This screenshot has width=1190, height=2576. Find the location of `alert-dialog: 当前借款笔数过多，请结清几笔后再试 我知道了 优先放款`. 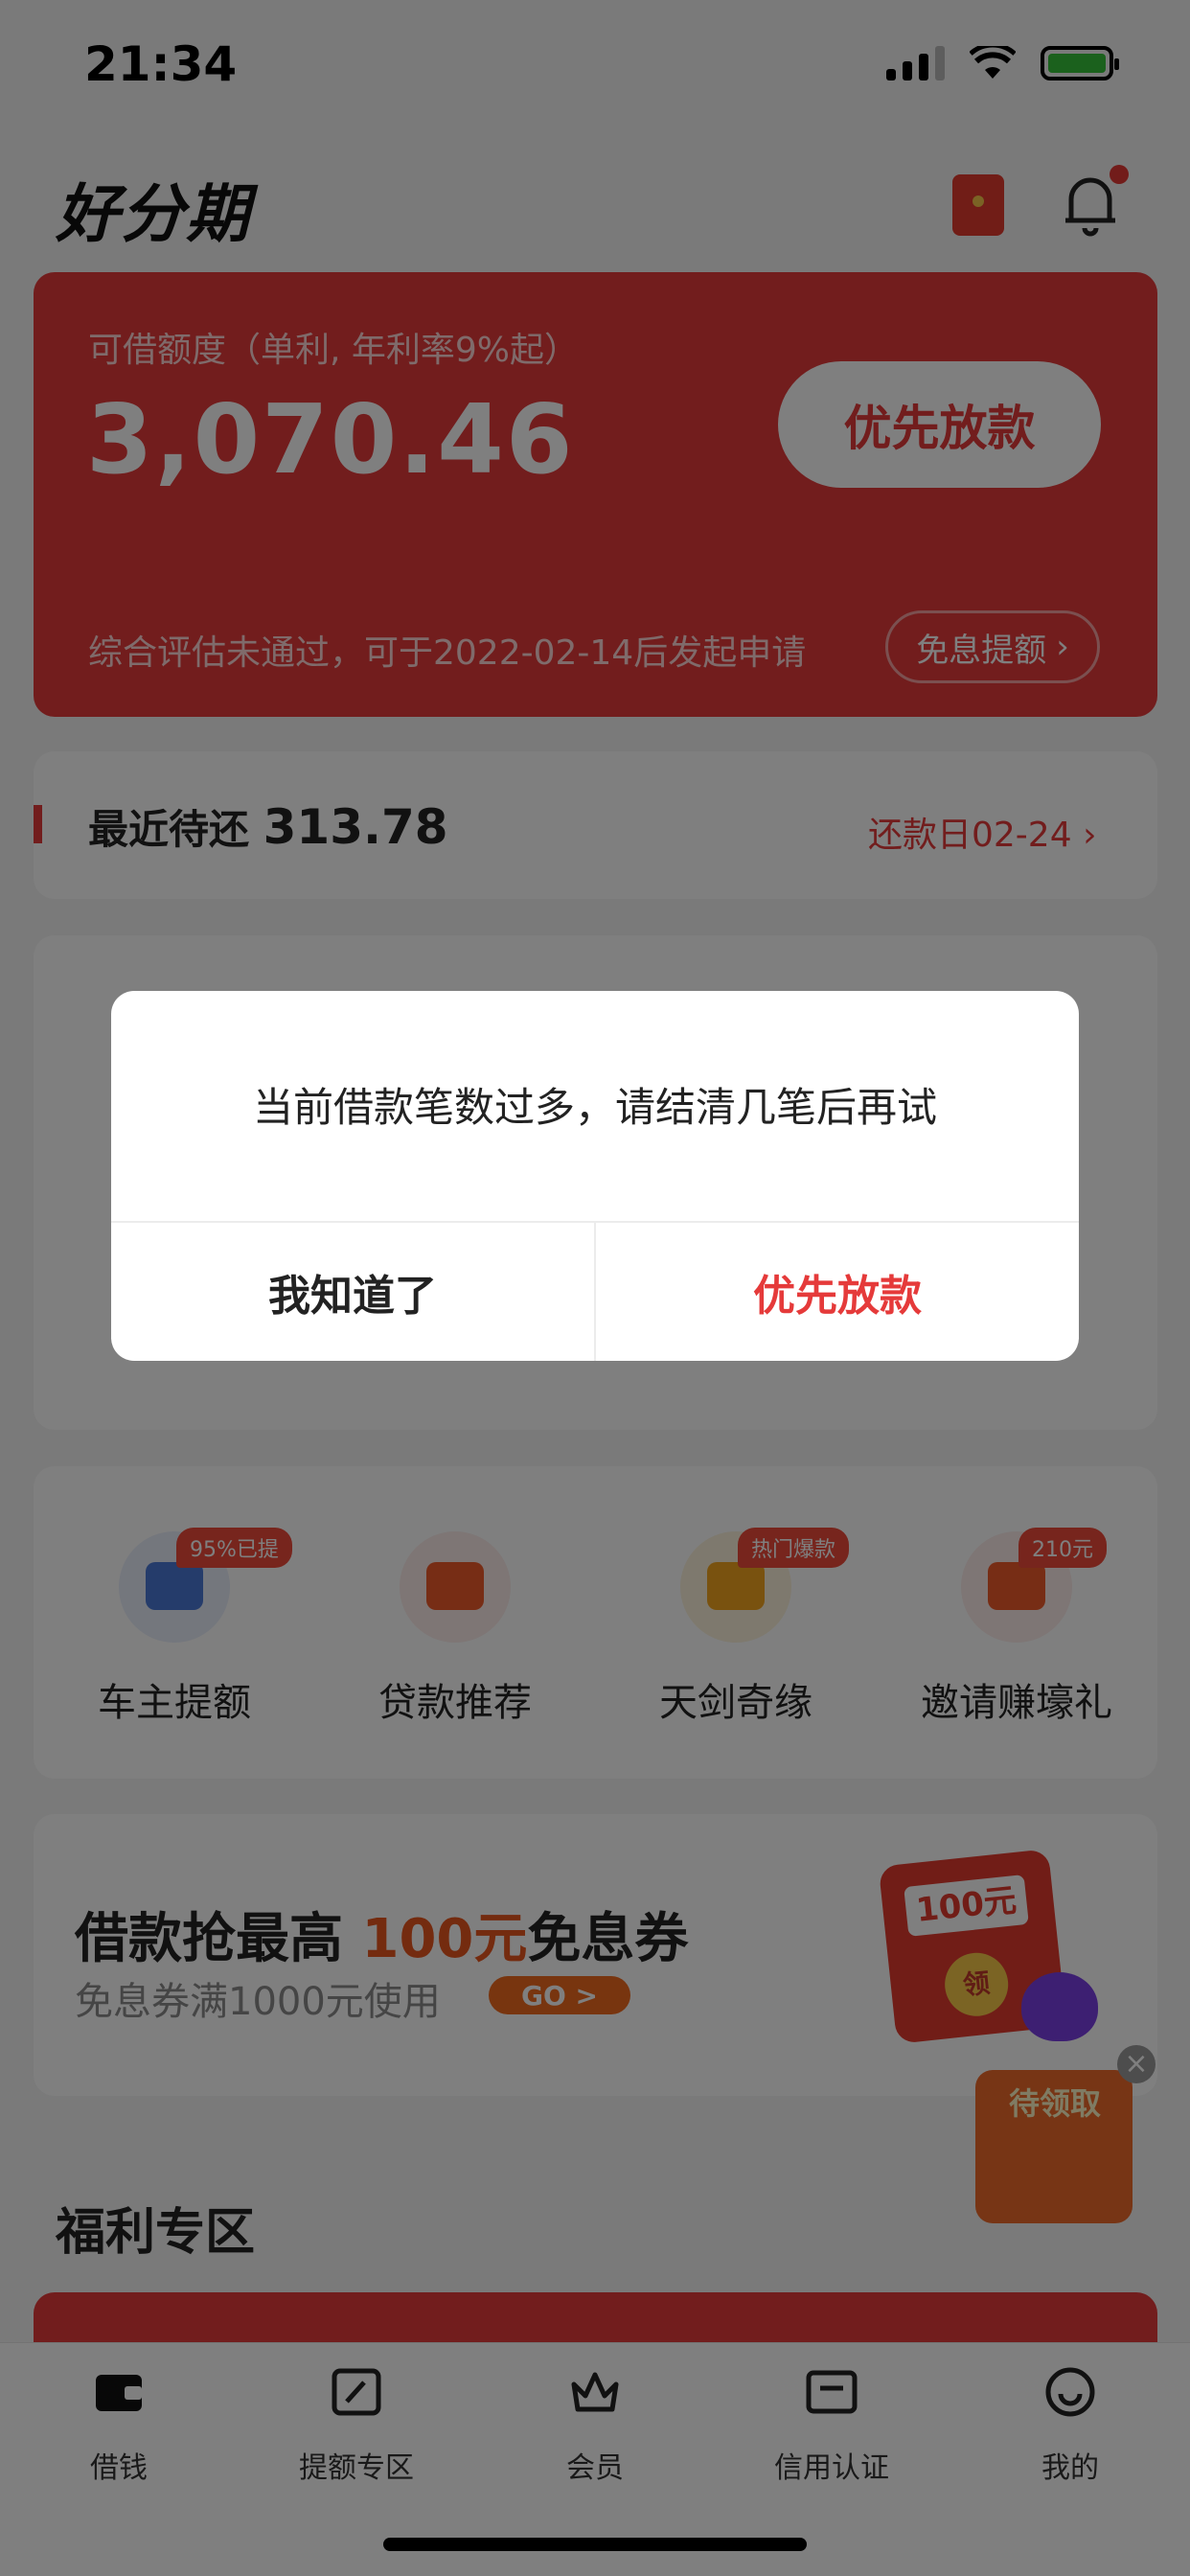

alert-dialog: 当前借款笔数过多，请结清几笔后再试 我知道了 优先放款 is located at coordinates (595, 1176).